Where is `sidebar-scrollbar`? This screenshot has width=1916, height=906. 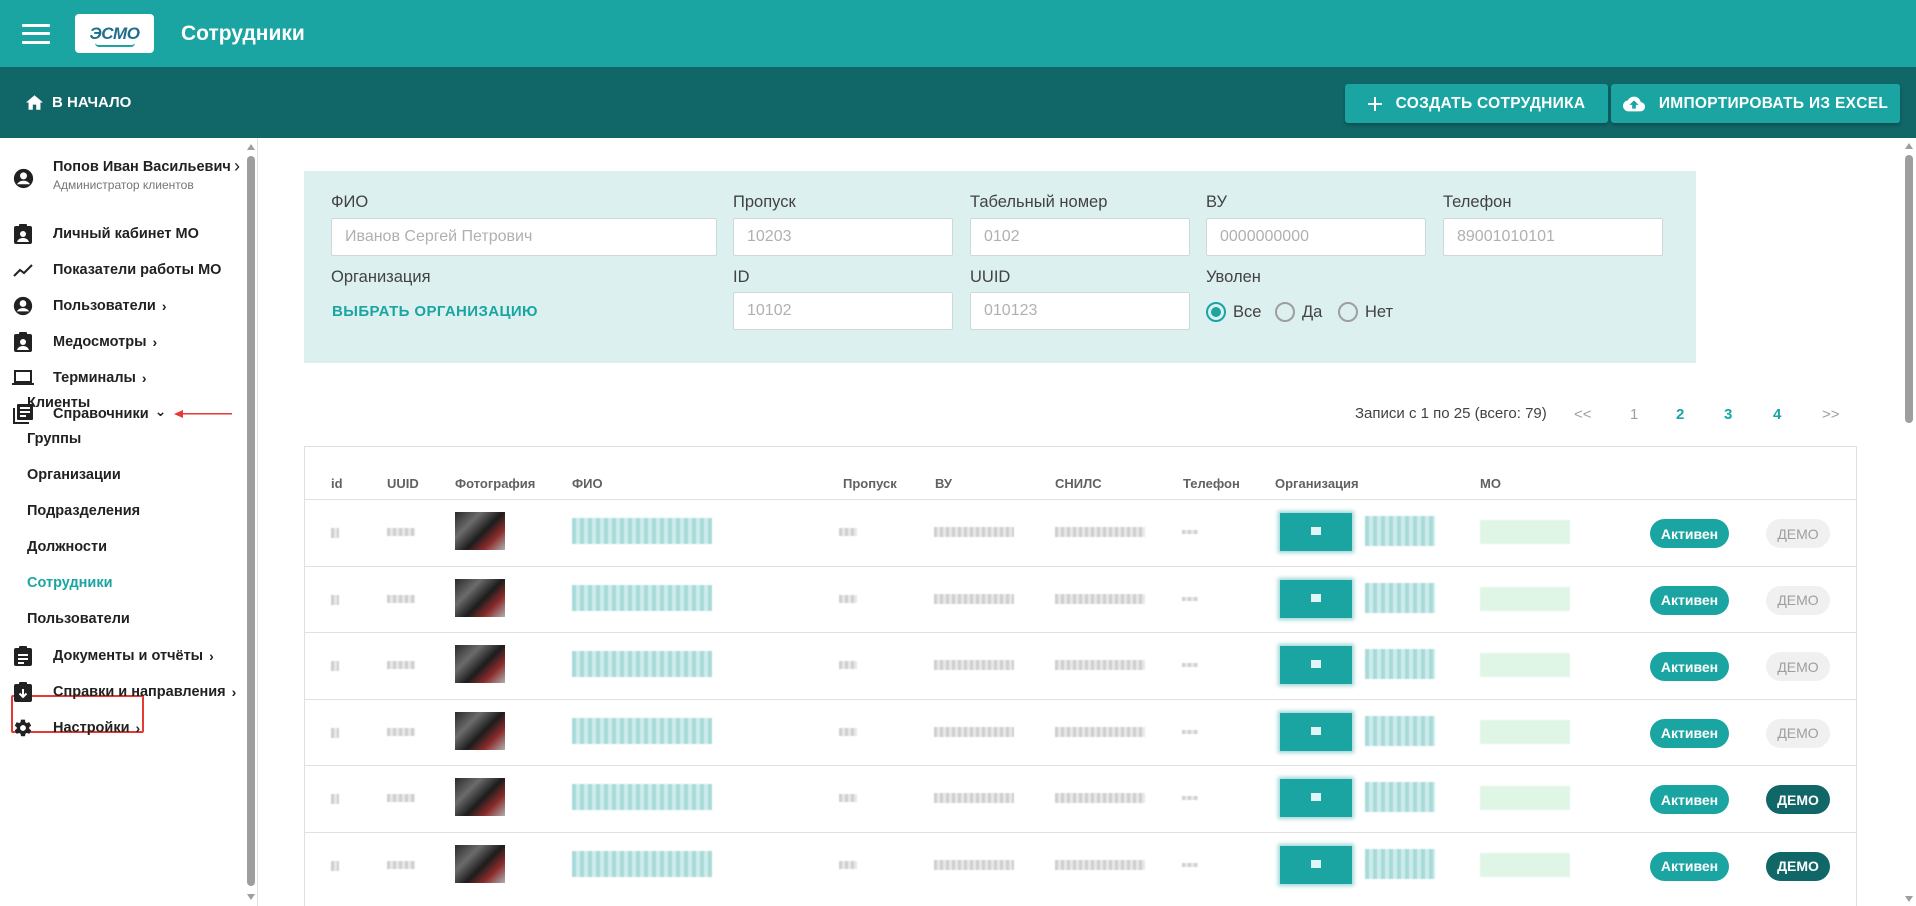 sidebar-scrollbar is located at coordinates (251, 521).